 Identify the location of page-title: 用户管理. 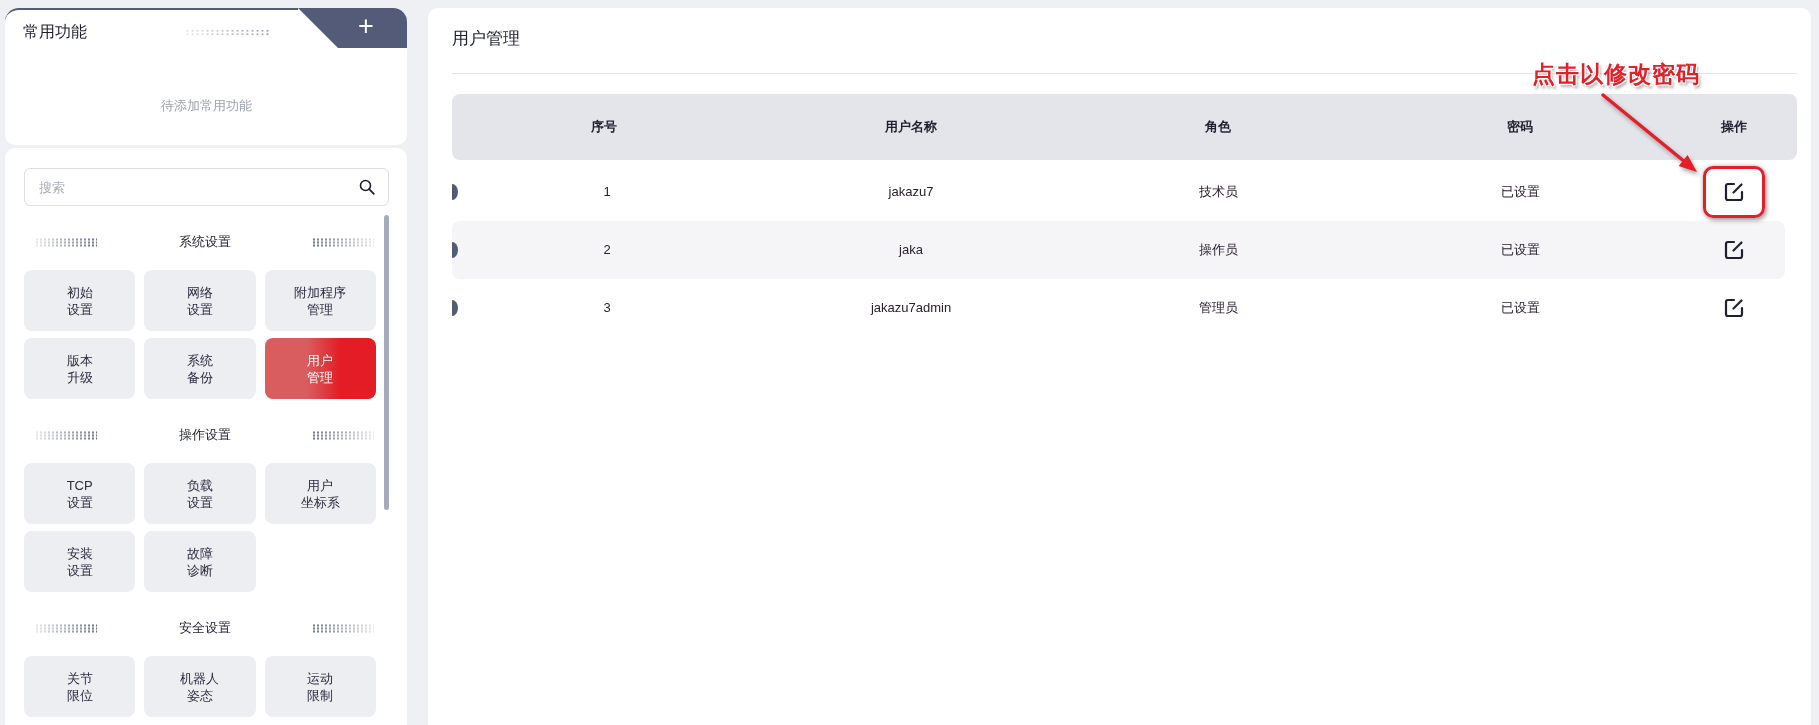
(486, 38).